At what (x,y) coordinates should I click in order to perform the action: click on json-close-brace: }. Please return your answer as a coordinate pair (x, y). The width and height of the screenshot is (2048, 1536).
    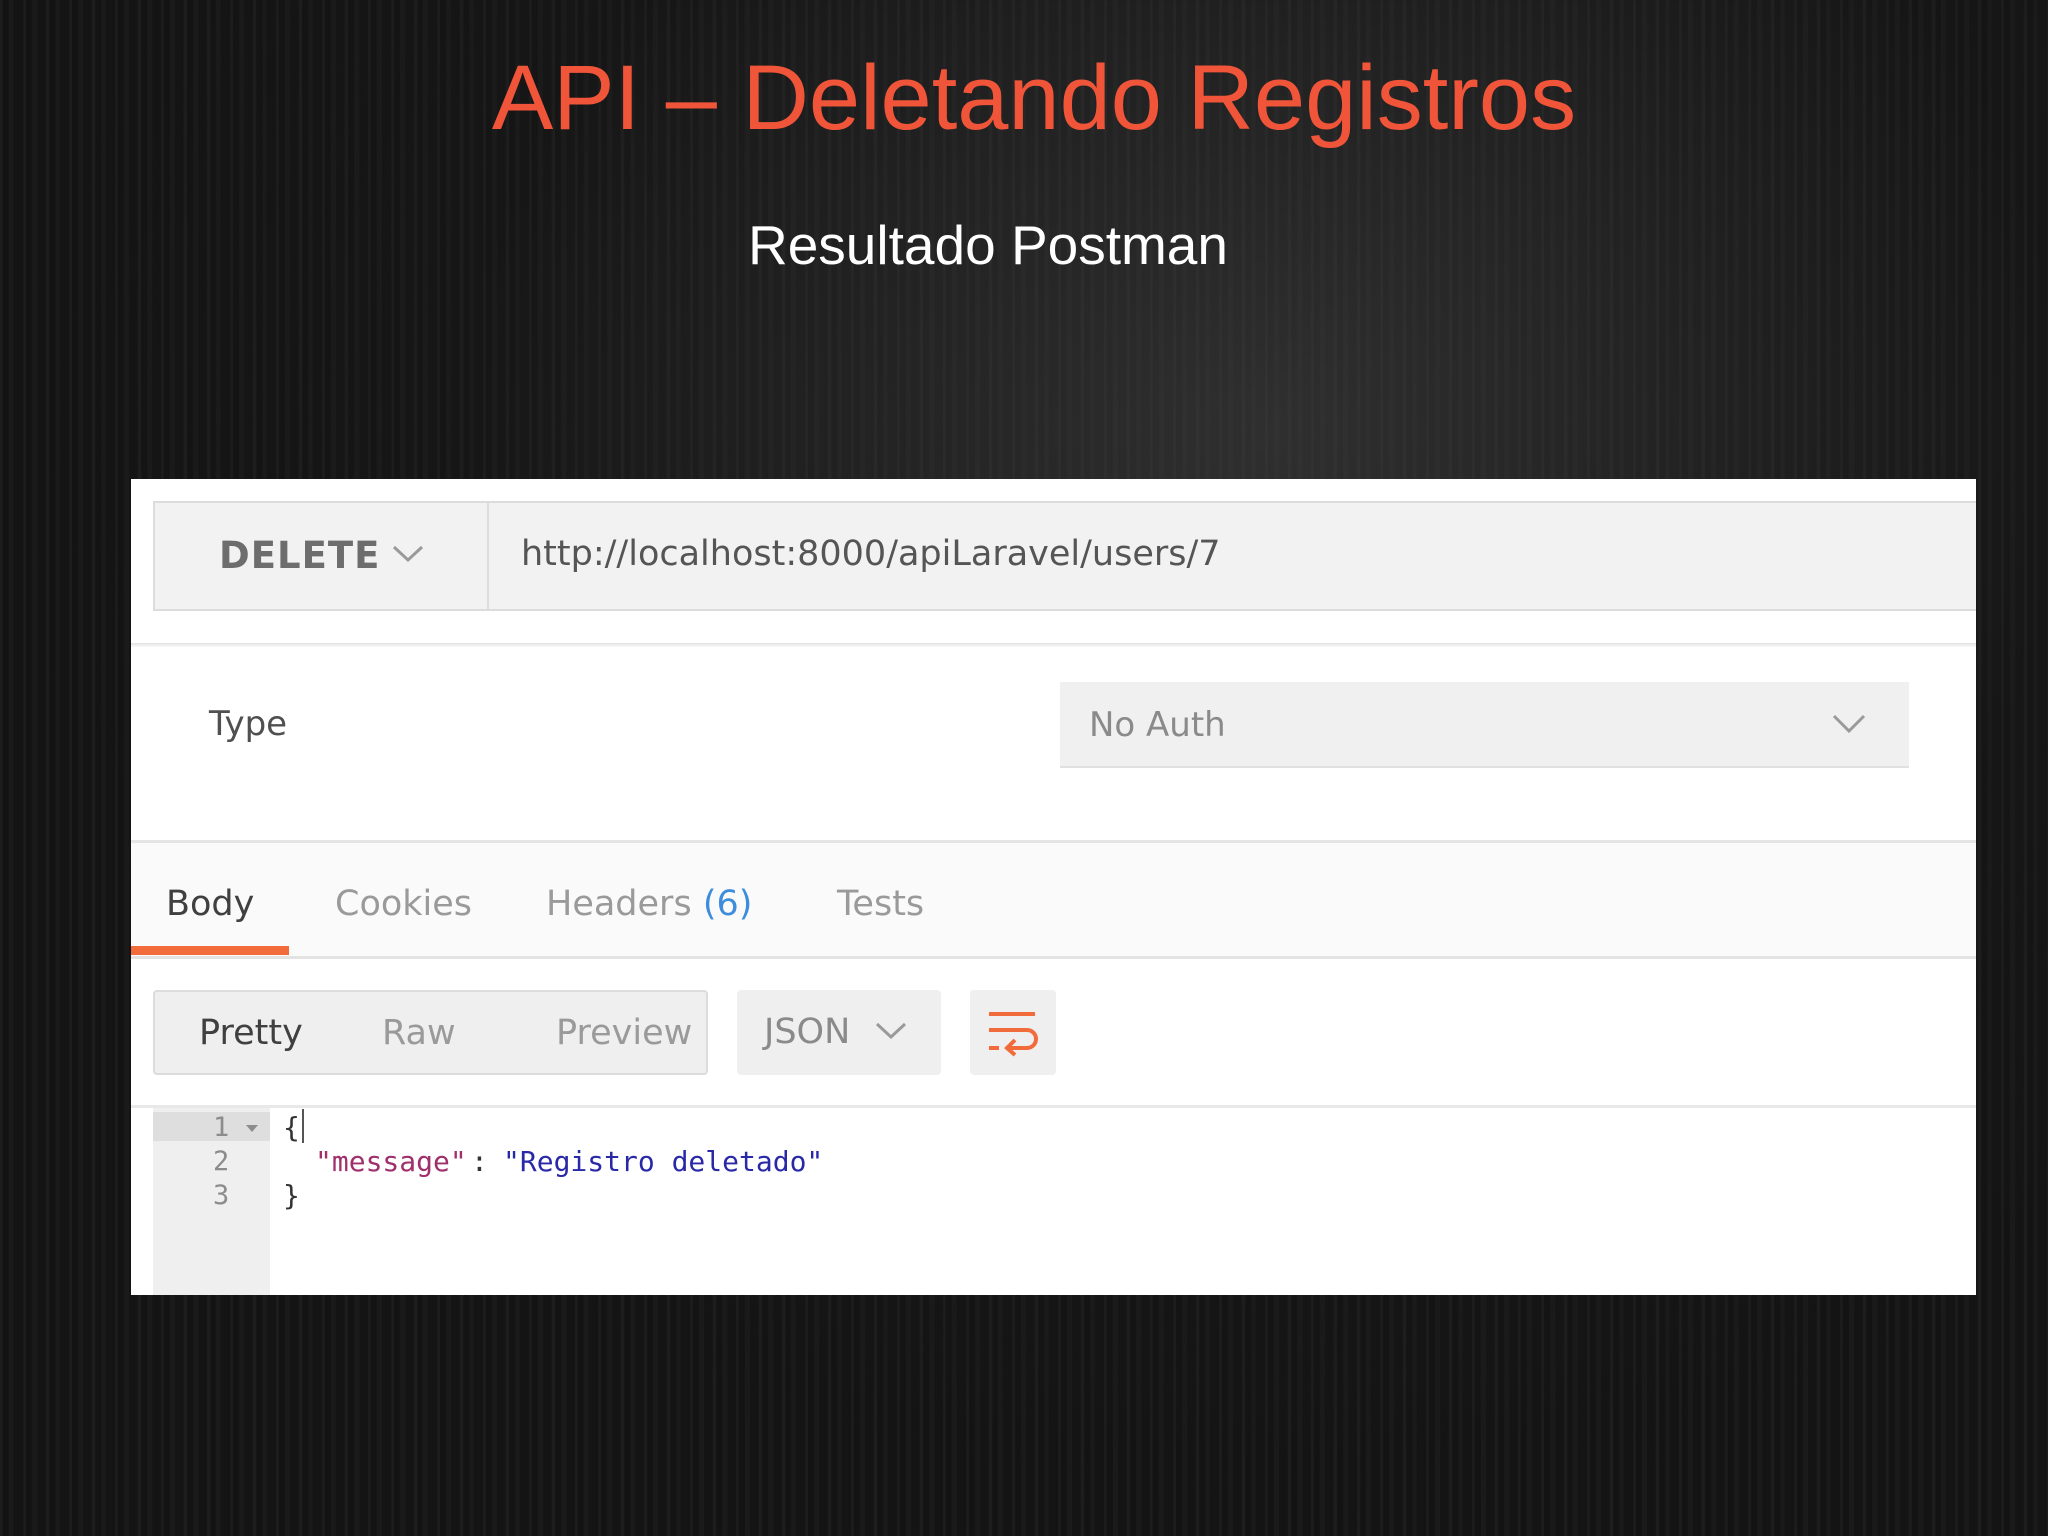
    Looking at the image, I should click on (291, 1195).